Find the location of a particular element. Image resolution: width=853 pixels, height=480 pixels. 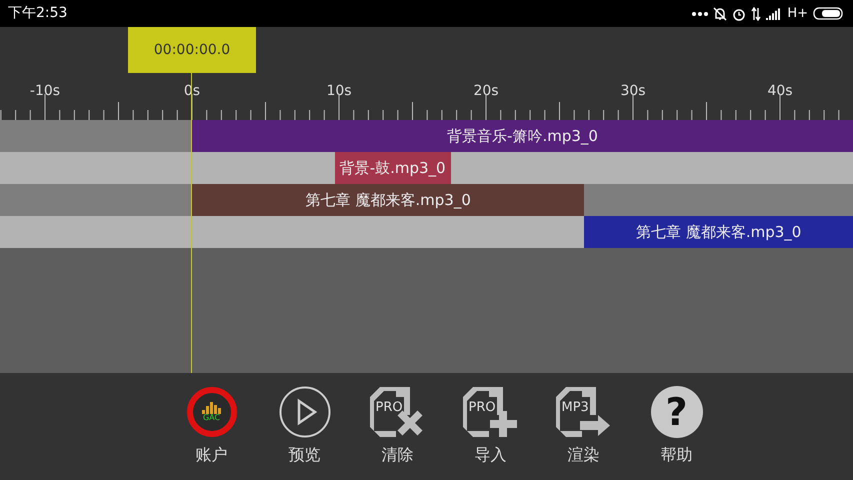

logo-text: GAC is located at coordinates (211, 418).